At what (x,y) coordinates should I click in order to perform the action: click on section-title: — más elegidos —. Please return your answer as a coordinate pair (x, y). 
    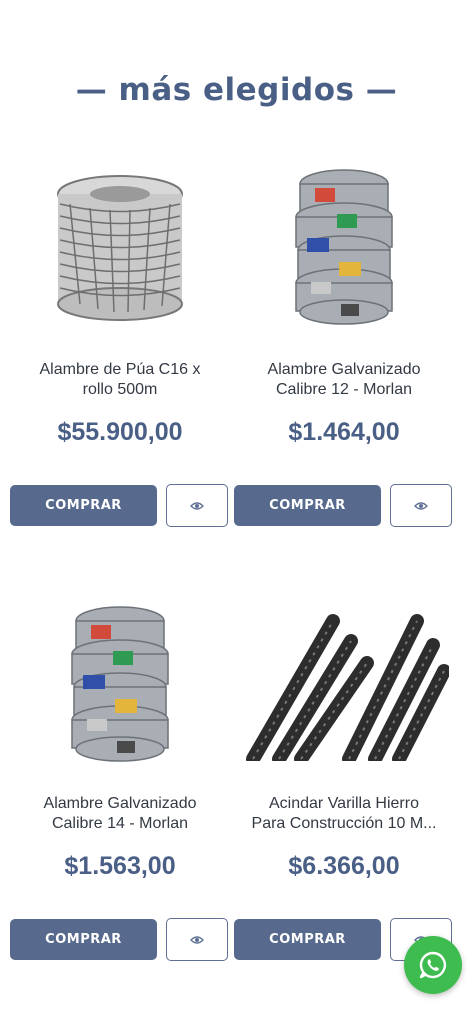
    Looking at the image, I should click on (236, 90).